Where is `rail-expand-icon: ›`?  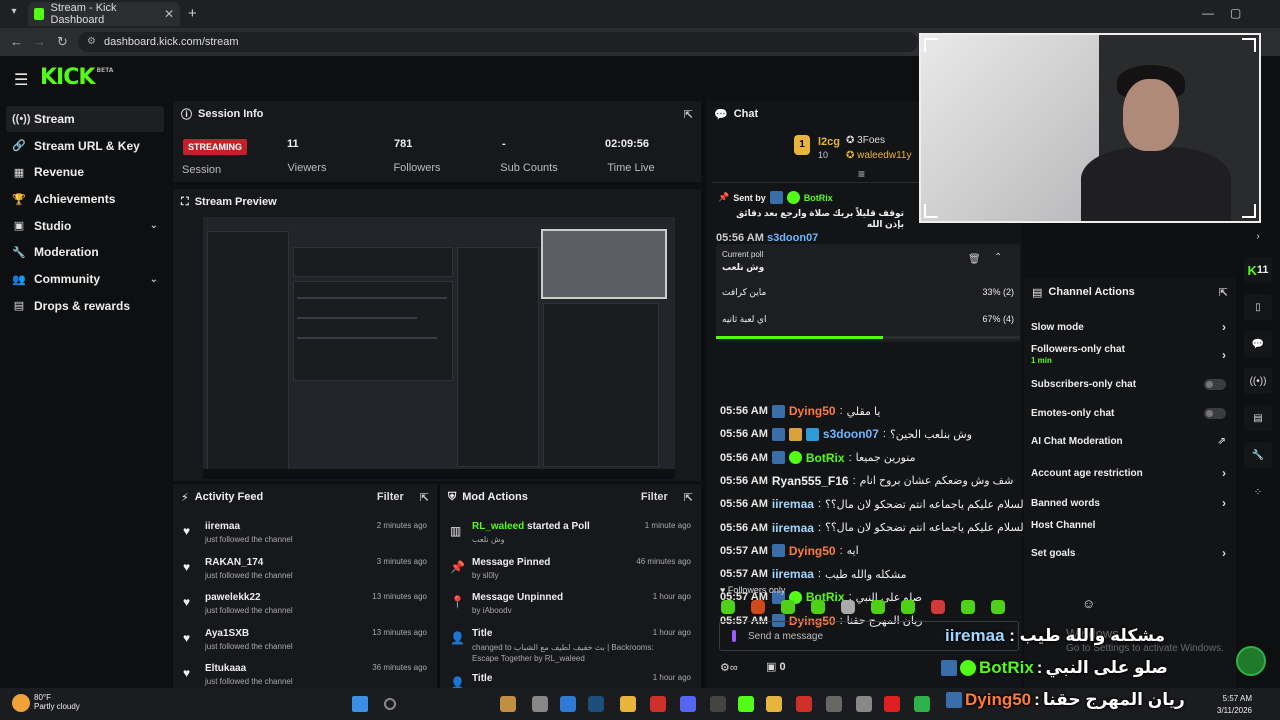 rail-expand-icon: › is located at coordinates (1258, 236).